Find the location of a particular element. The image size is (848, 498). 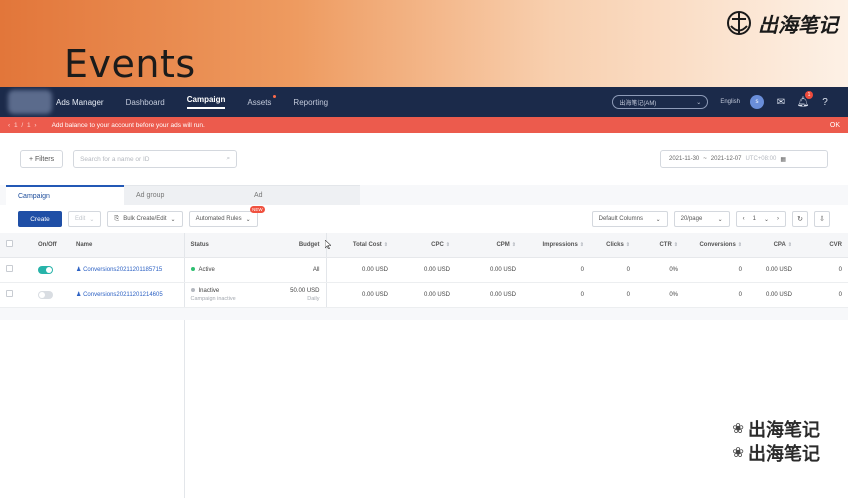

create-button: Create is located at coordinates (40, 219).